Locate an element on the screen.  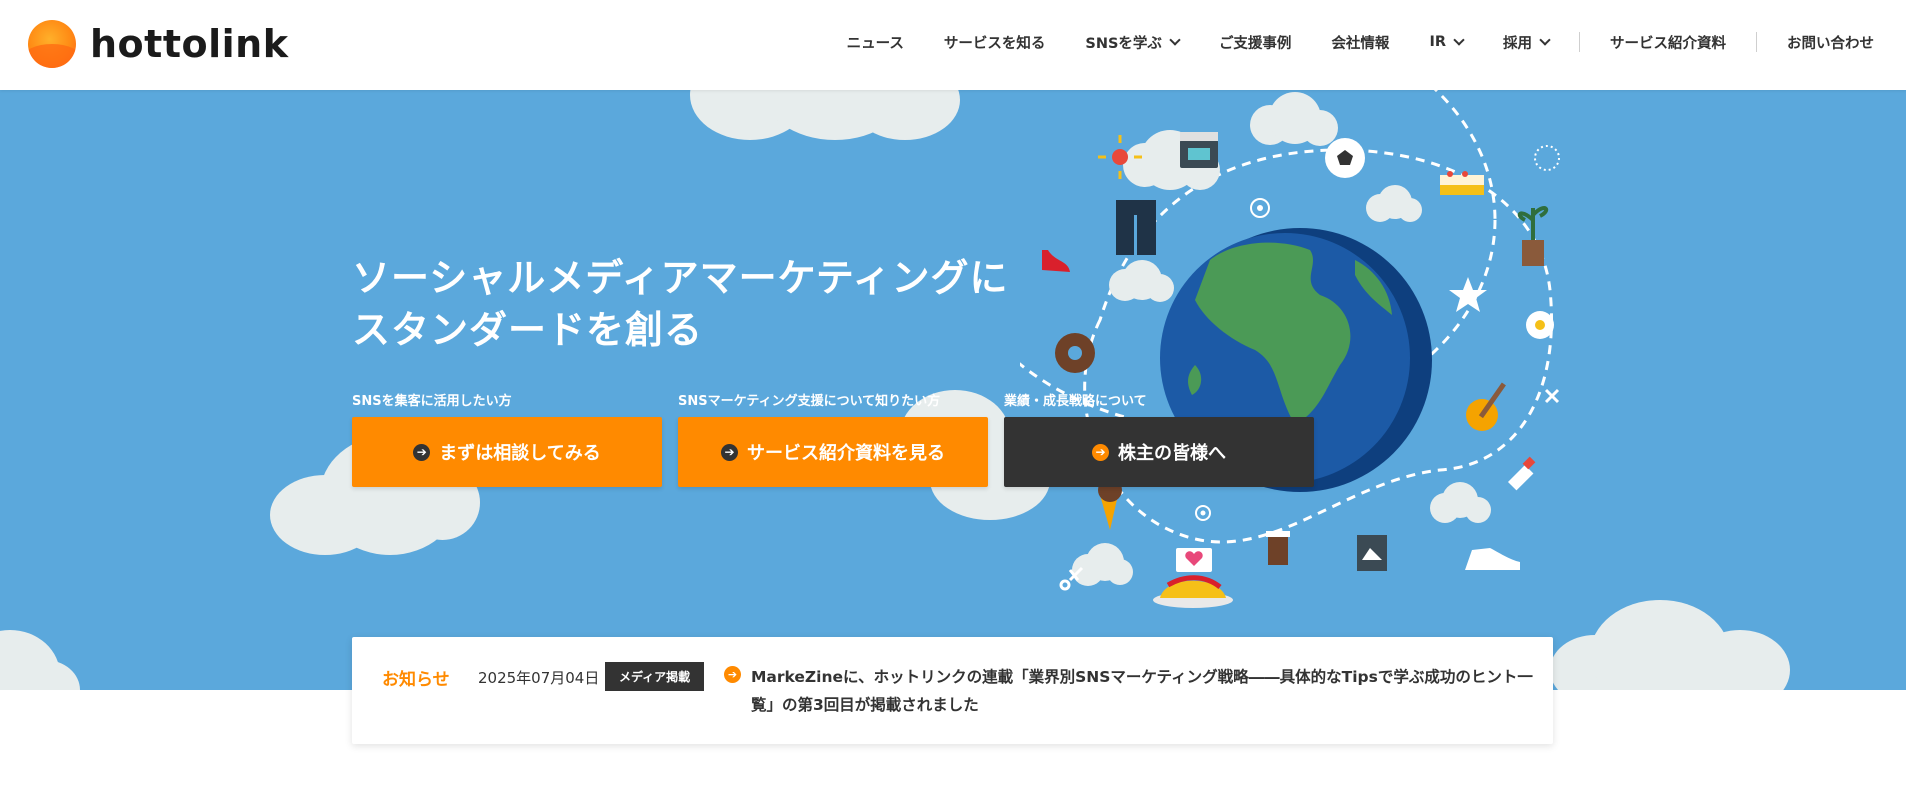
nav-company: 会社情報 is located at coordinates (1360, 42).